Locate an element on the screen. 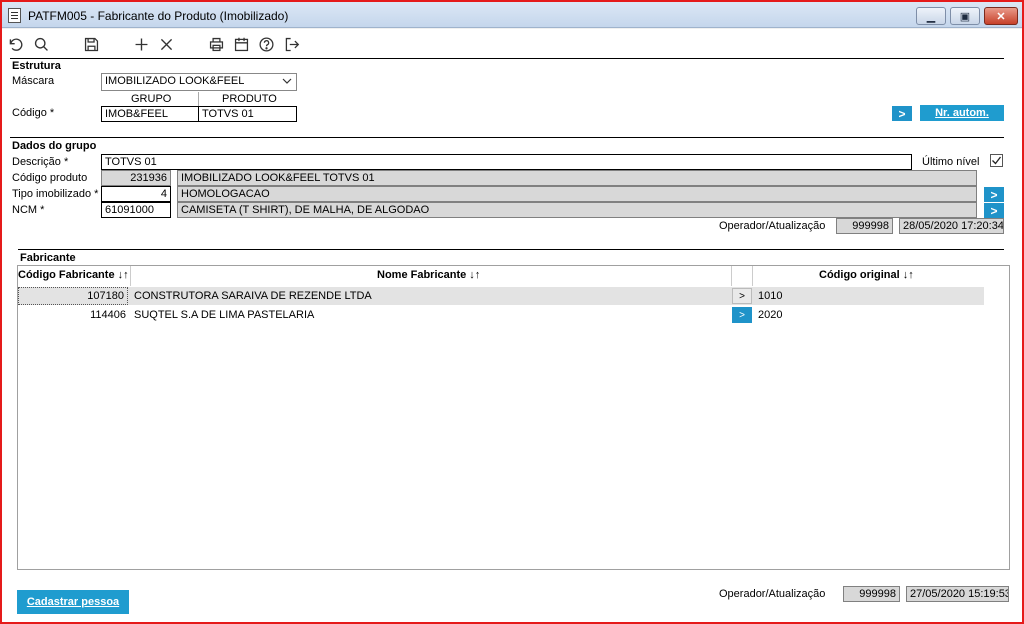 The image size is (1024, 624). checkmark-icon is located at coordinates (997, 160).